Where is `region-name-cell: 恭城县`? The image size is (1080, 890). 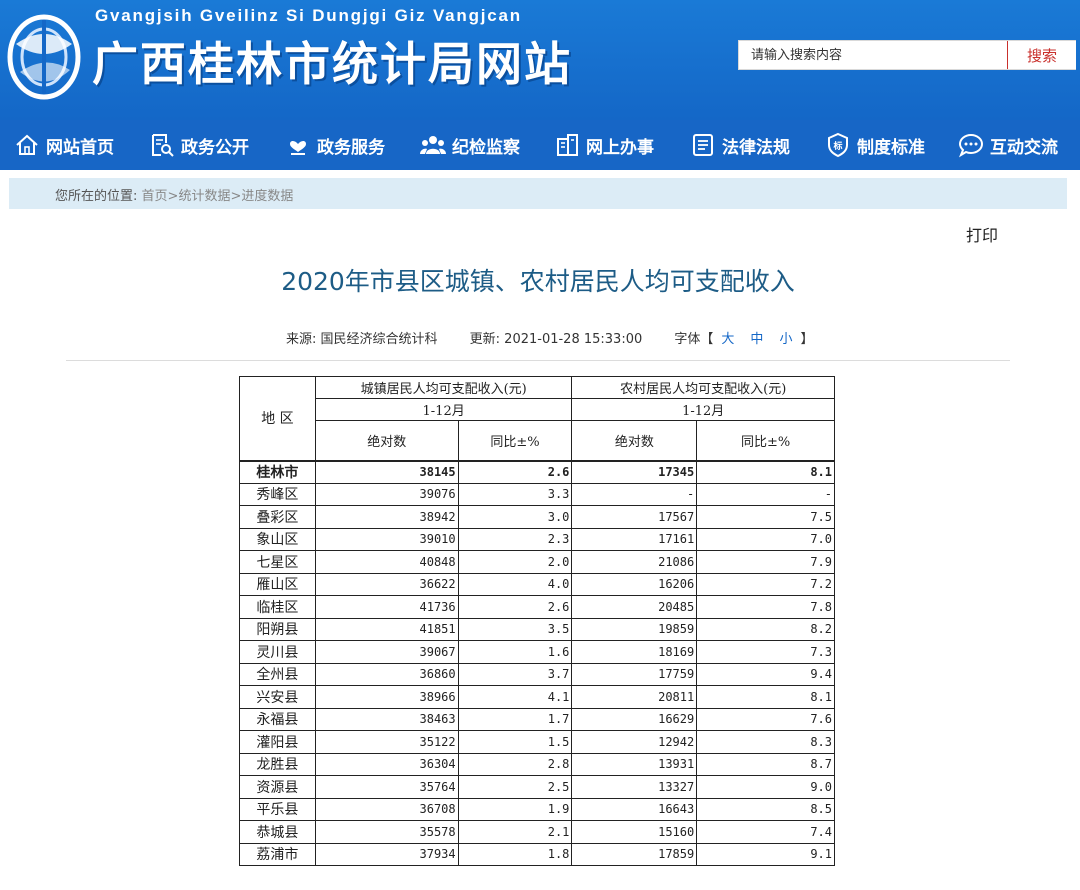
region-name-cell: 恭城县 is located at coordinates (277, 832).